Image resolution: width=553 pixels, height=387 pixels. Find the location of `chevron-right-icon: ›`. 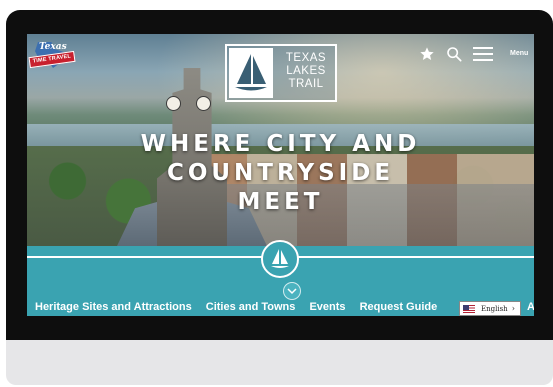

chevron-right-icon: › is located at coordinates (513, 308).